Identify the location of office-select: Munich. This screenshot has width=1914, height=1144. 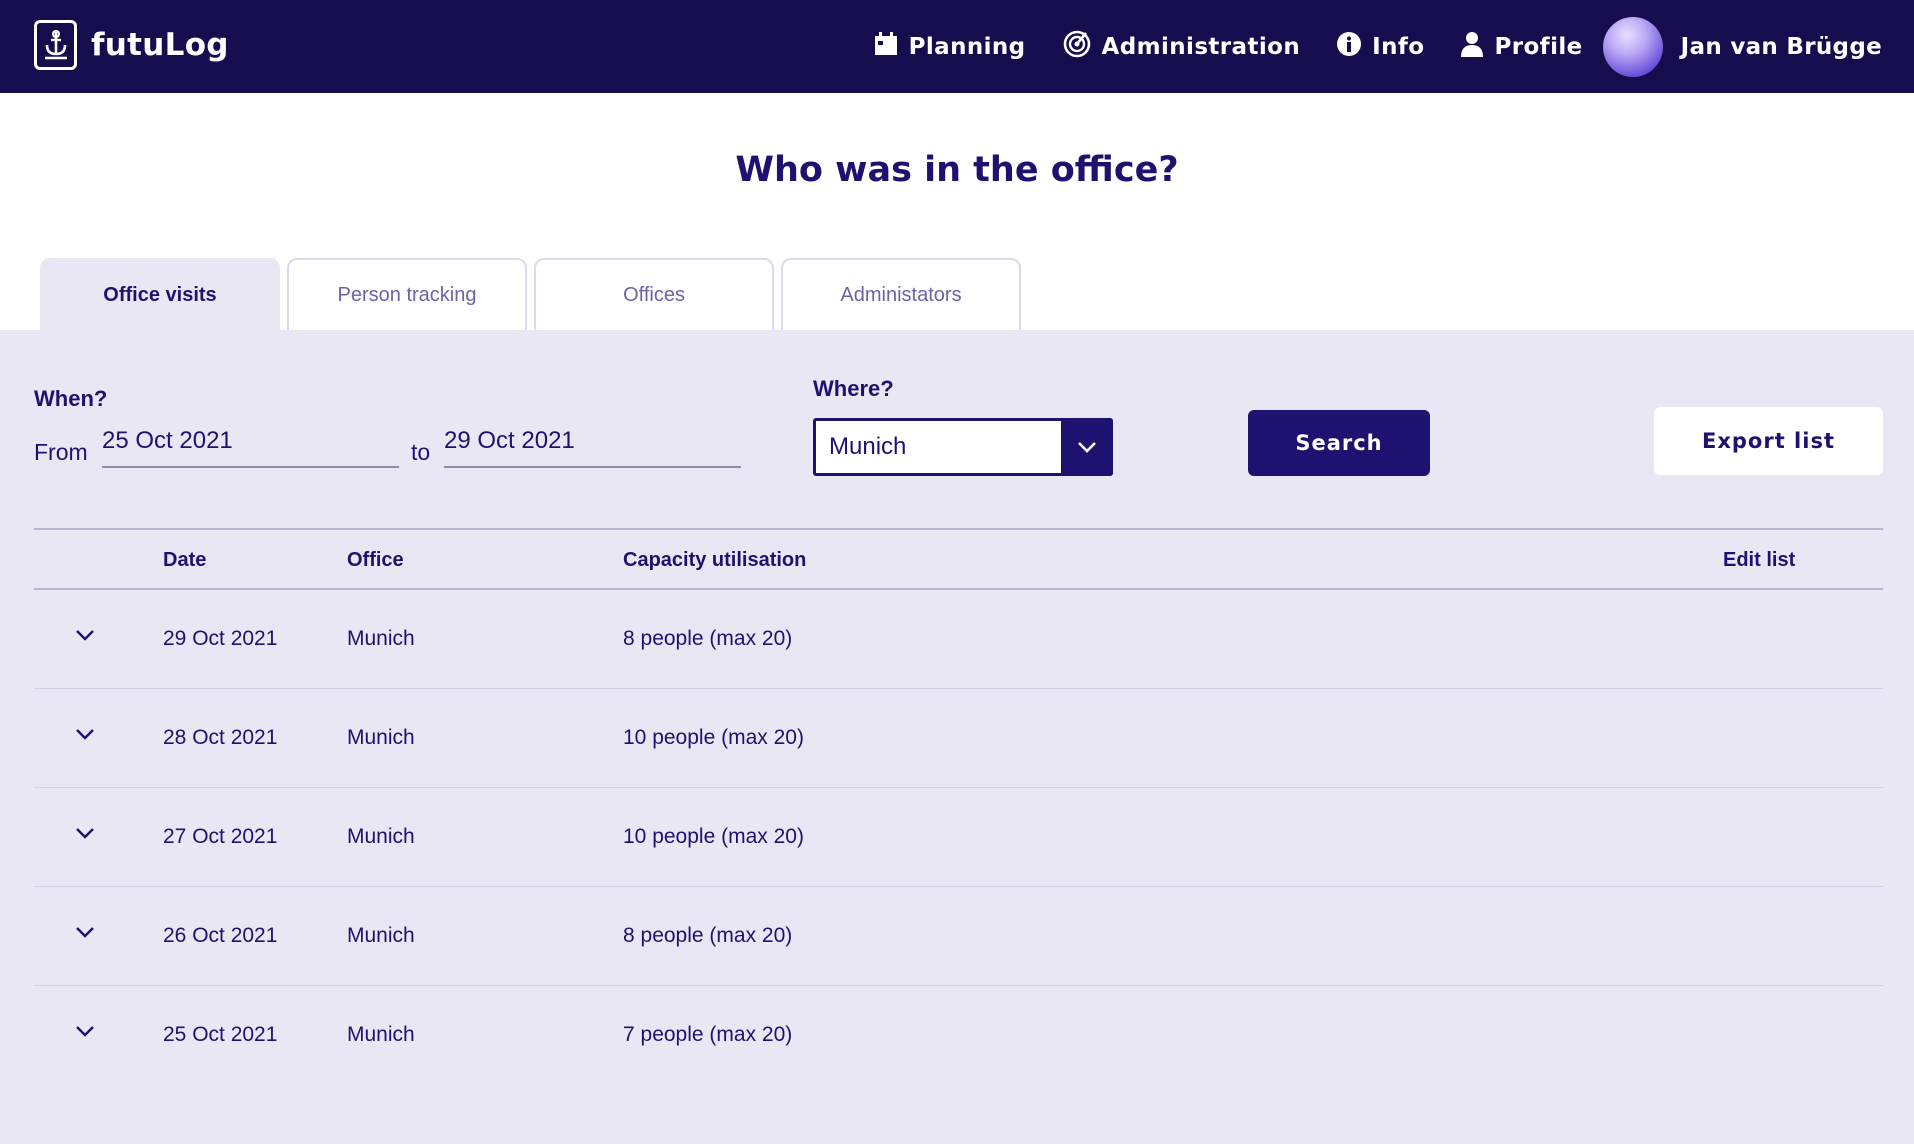
(963, 447).